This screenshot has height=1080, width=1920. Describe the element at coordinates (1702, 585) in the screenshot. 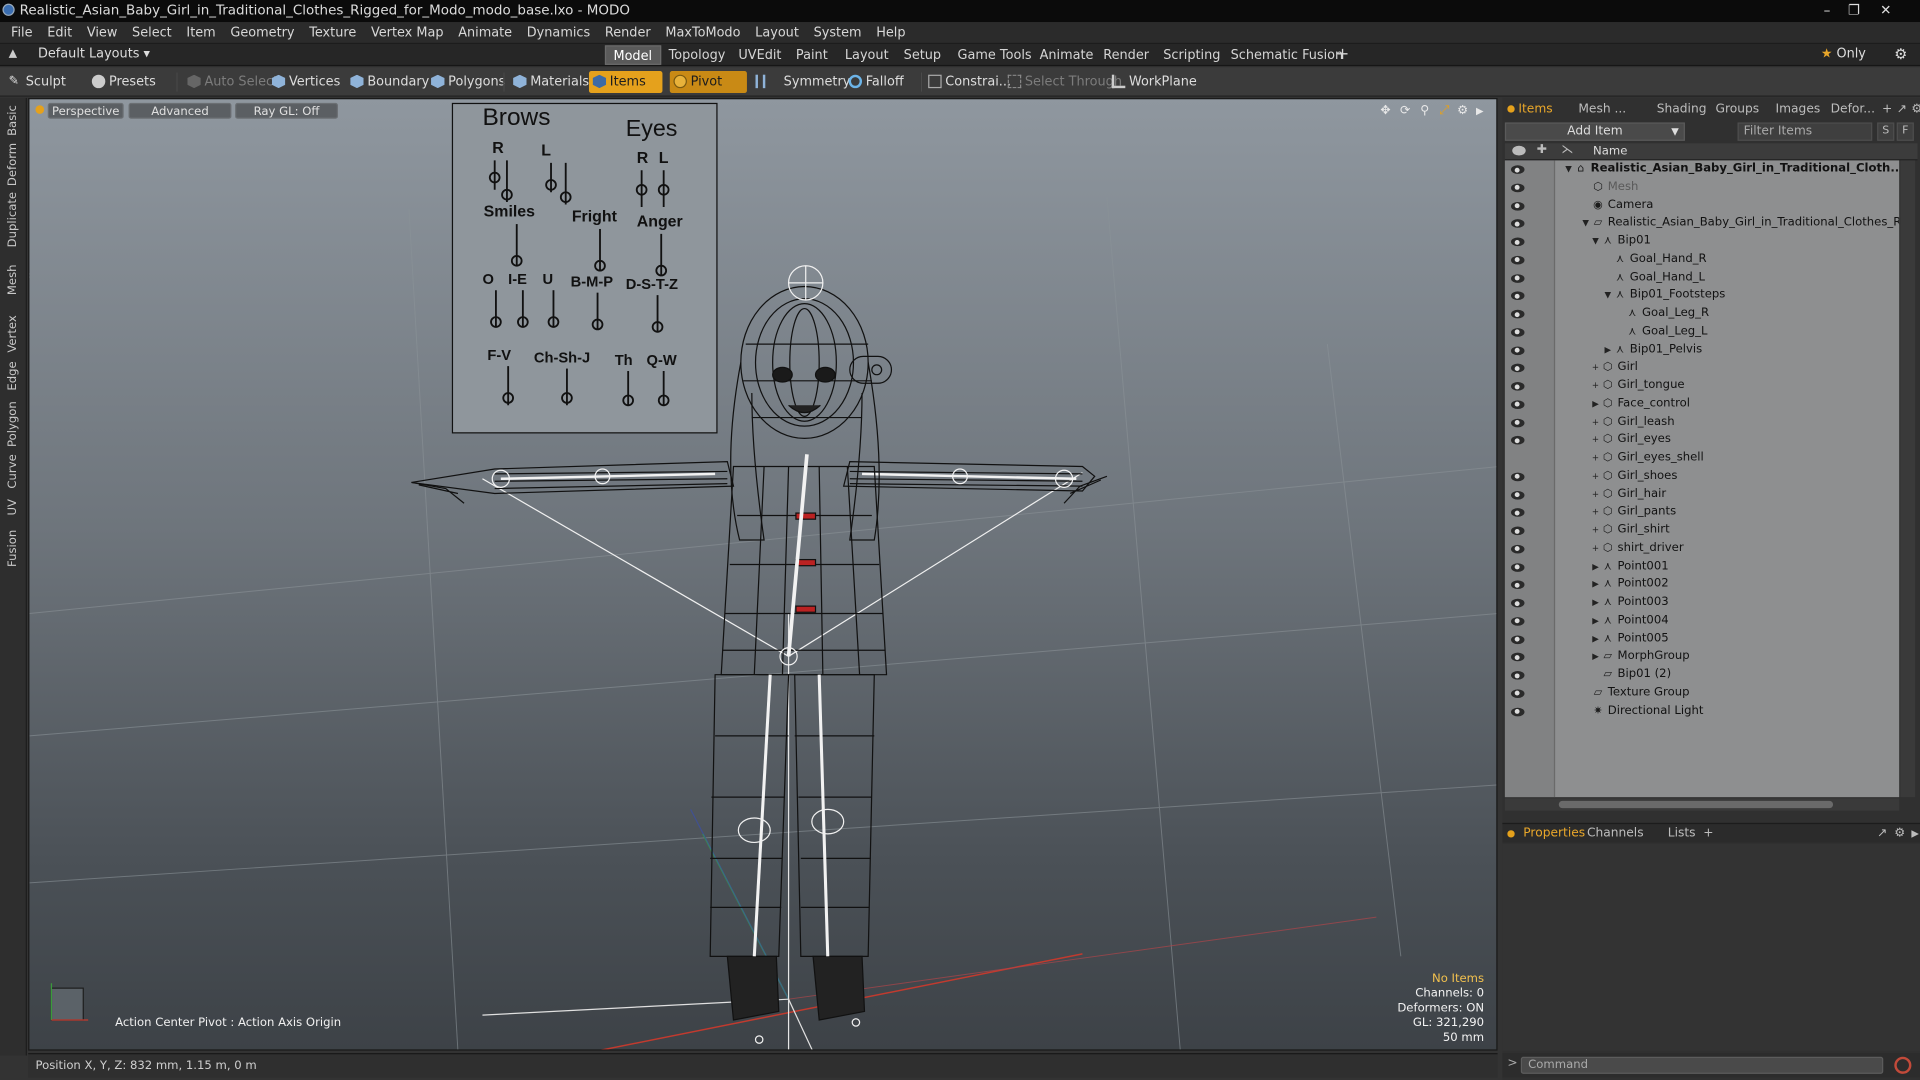

I see `tree-row: ▶ ⋏ Point002` at that location.